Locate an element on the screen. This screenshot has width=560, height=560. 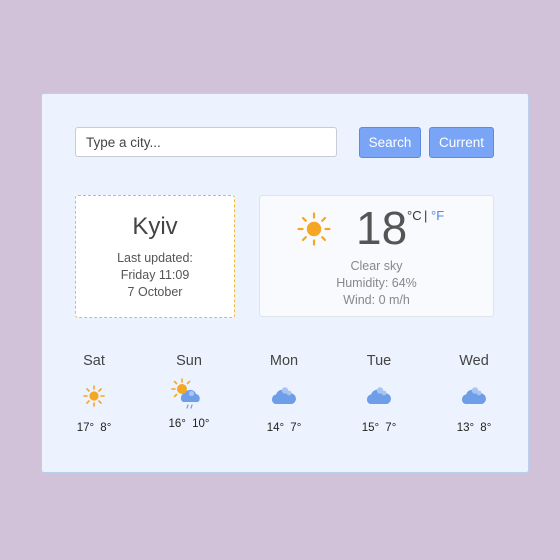
last-updated-time: Friday 11:09 is located at coordinates (155, 275).